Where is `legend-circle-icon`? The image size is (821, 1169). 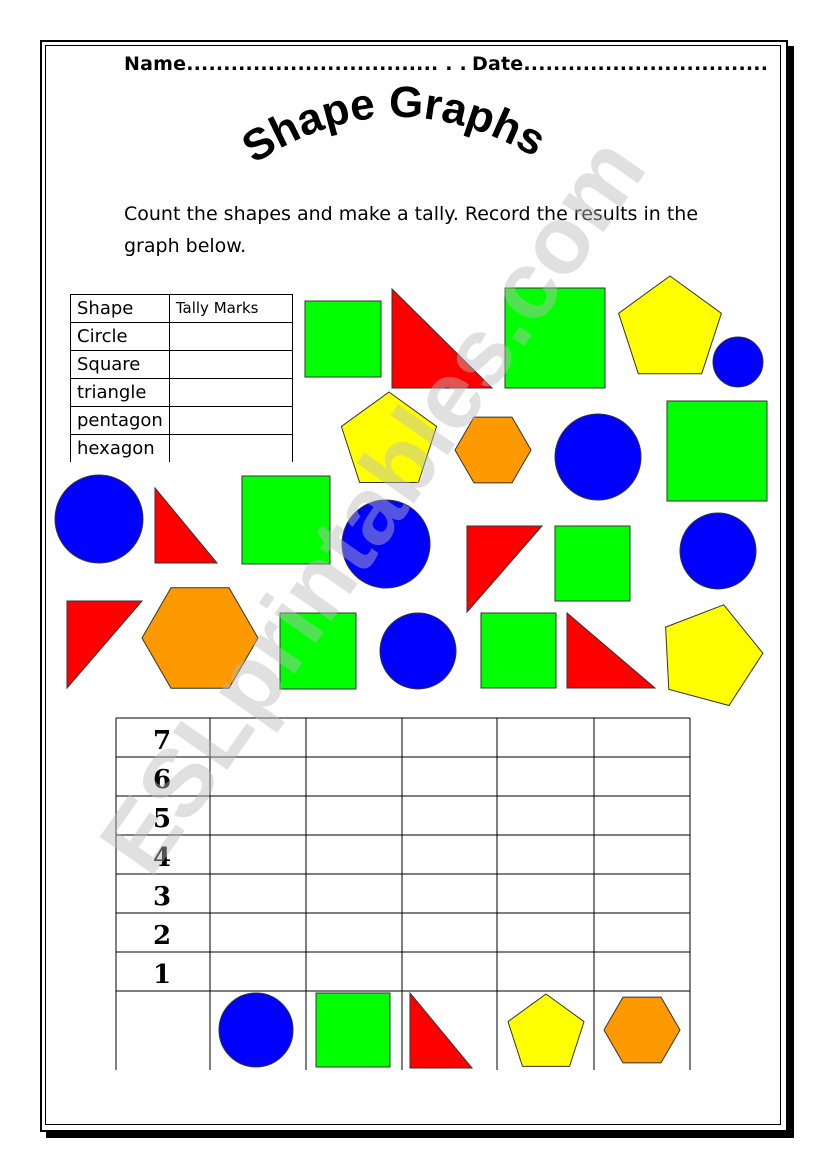
legend-circle-icon is located at coordinates (256, 1030).